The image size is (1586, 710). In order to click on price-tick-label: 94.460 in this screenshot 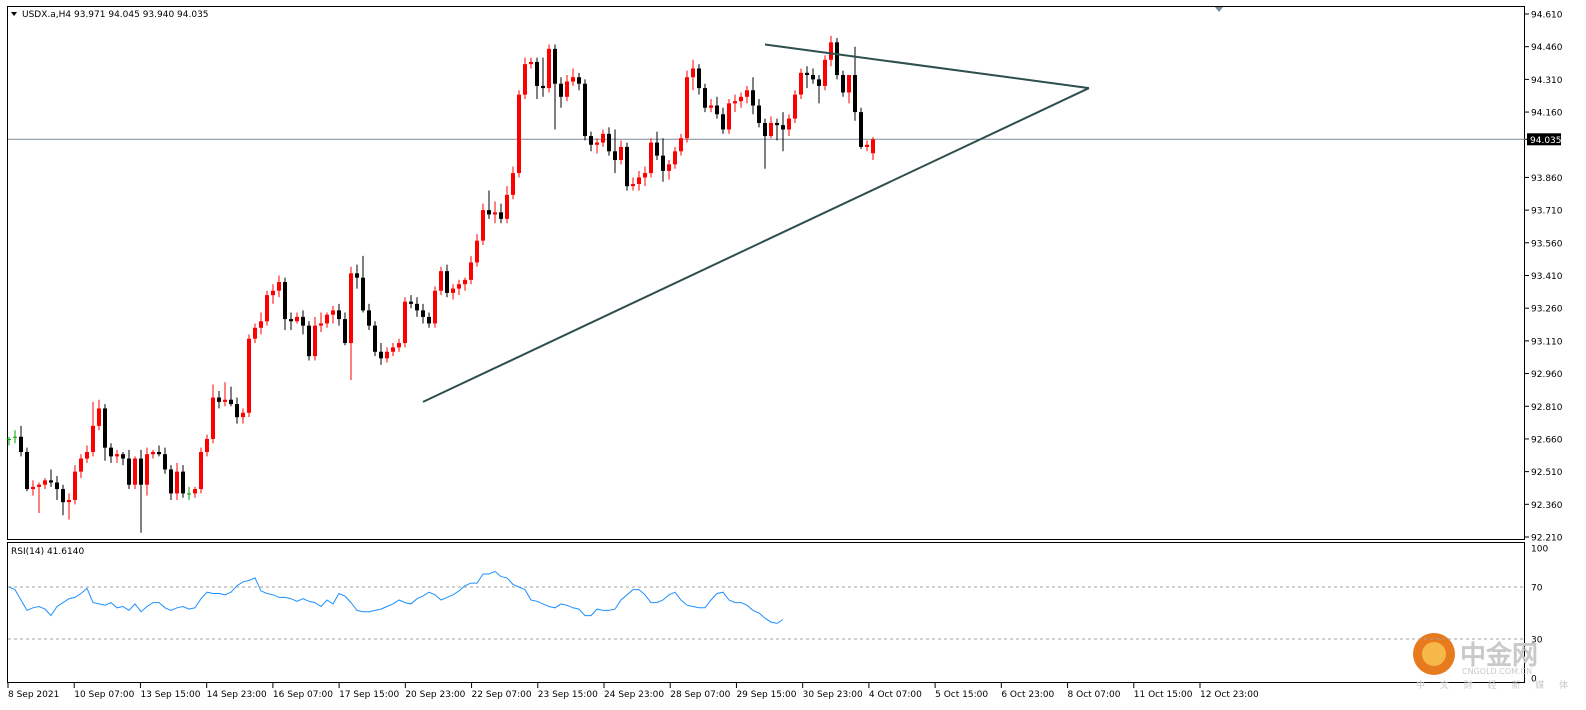, I will do `click(1547, 48)`.